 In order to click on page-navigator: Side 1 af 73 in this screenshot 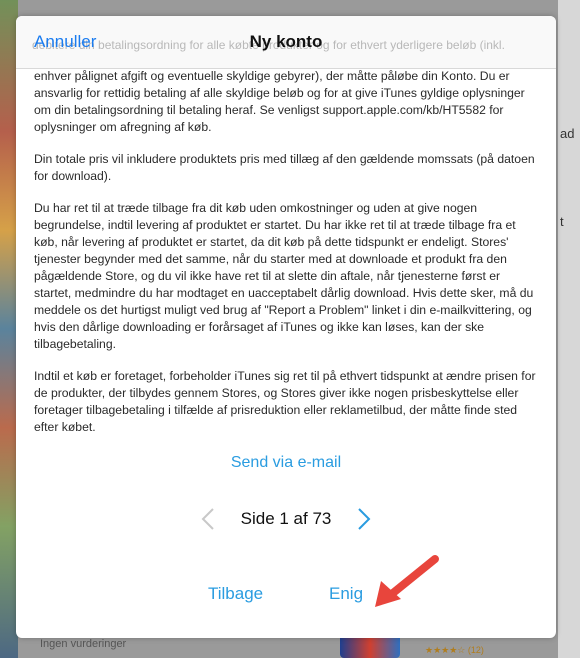, I will do `click(286, 519)`.